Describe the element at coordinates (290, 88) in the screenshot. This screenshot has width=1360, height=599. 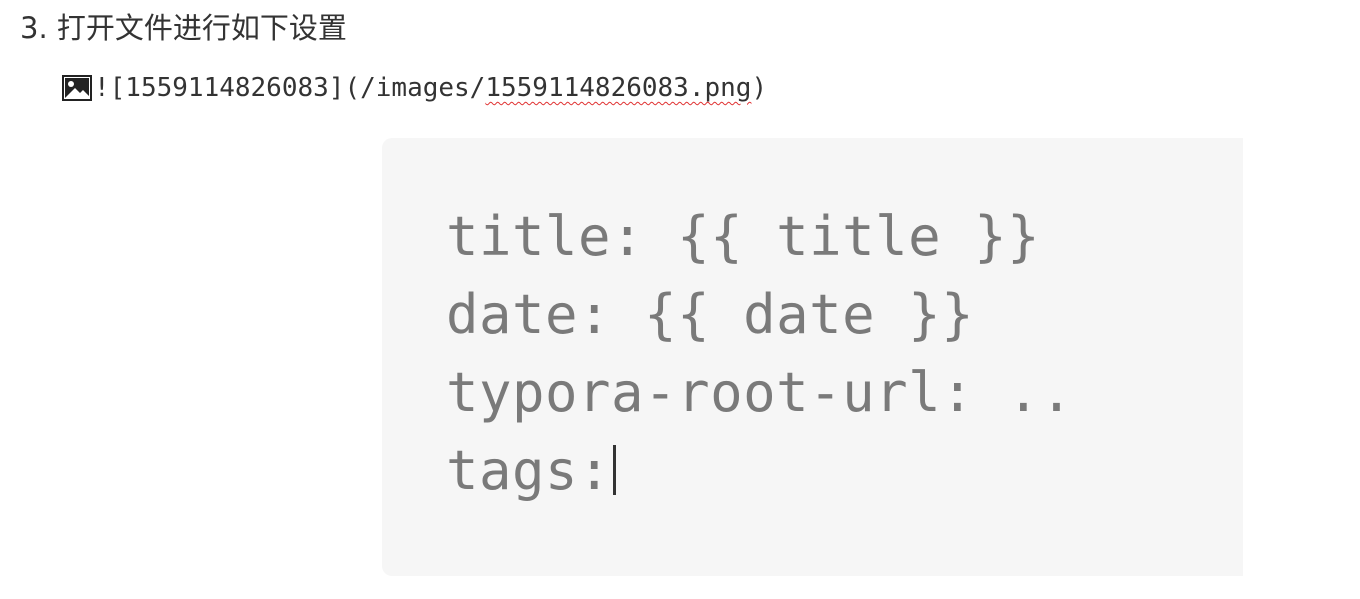
I see `image-markdown-prefix: ![1559114826083](/images/` at that location.